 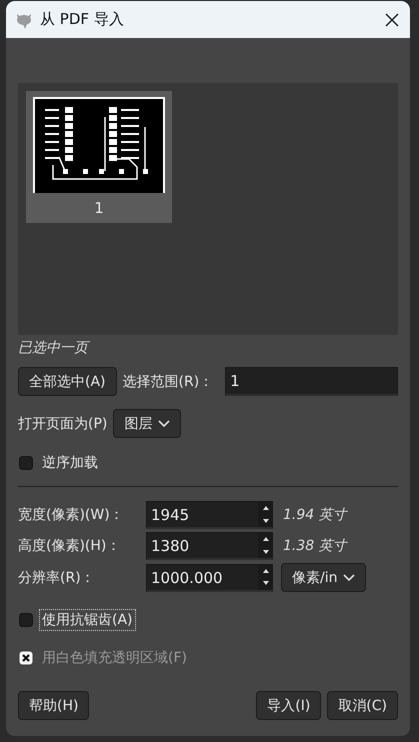 What do you see at coordinates (67, 381) in the screenshot?
I see `select-all-button: 全部选中(A)` at bounding box center [67, 381].